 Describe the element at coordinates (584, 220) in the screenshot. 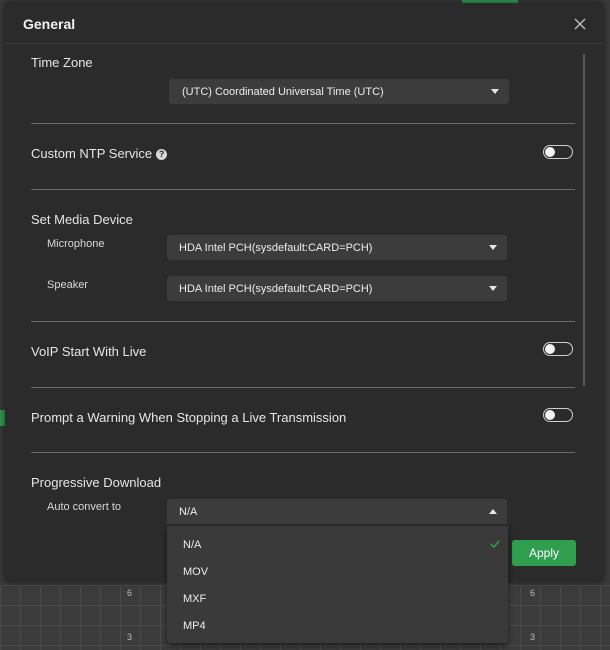

I see `scrollbar` at that location.